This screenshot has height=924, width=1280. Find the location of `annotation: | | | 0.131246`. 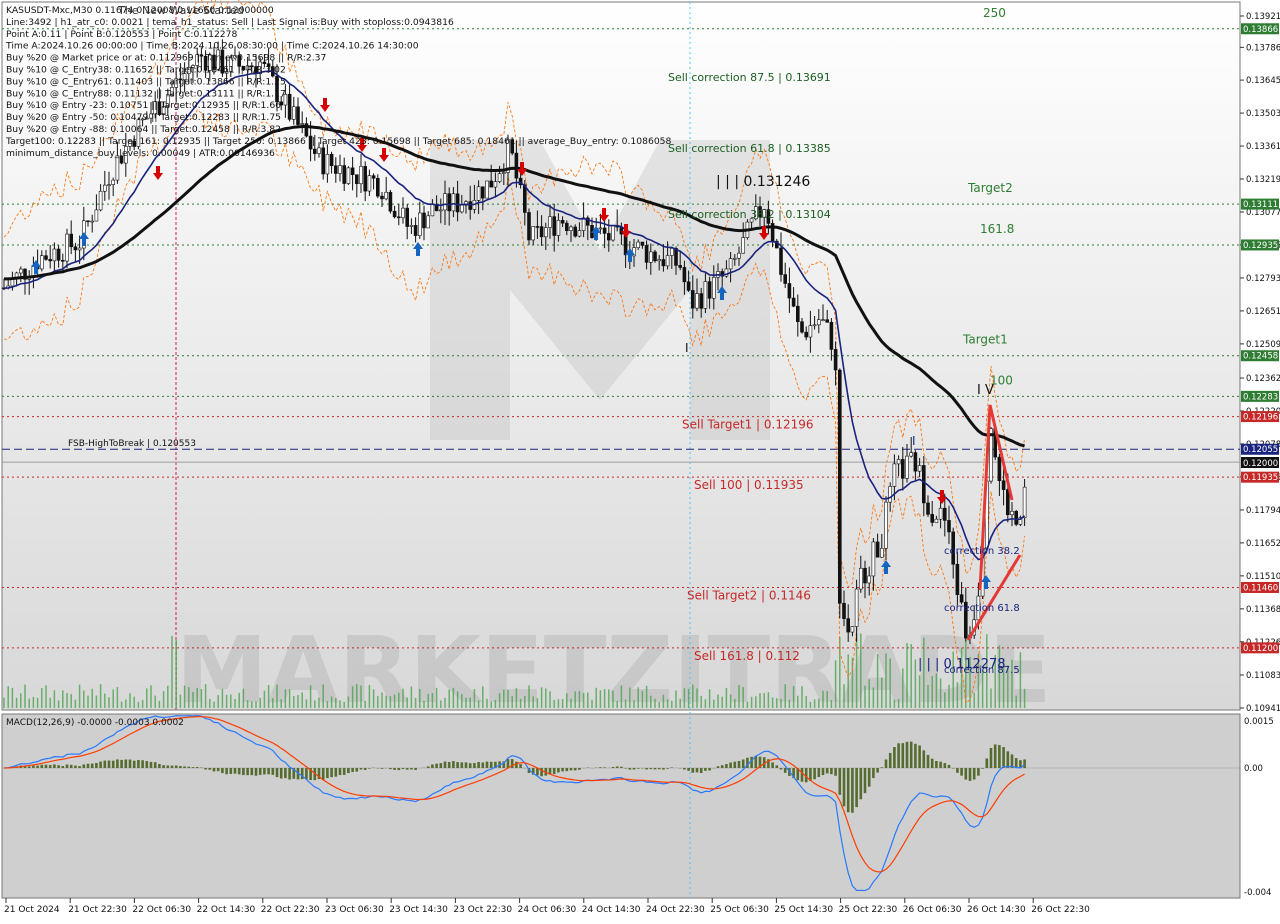

annotation: | | | 0.131246 is located at coordinates (763, 182).